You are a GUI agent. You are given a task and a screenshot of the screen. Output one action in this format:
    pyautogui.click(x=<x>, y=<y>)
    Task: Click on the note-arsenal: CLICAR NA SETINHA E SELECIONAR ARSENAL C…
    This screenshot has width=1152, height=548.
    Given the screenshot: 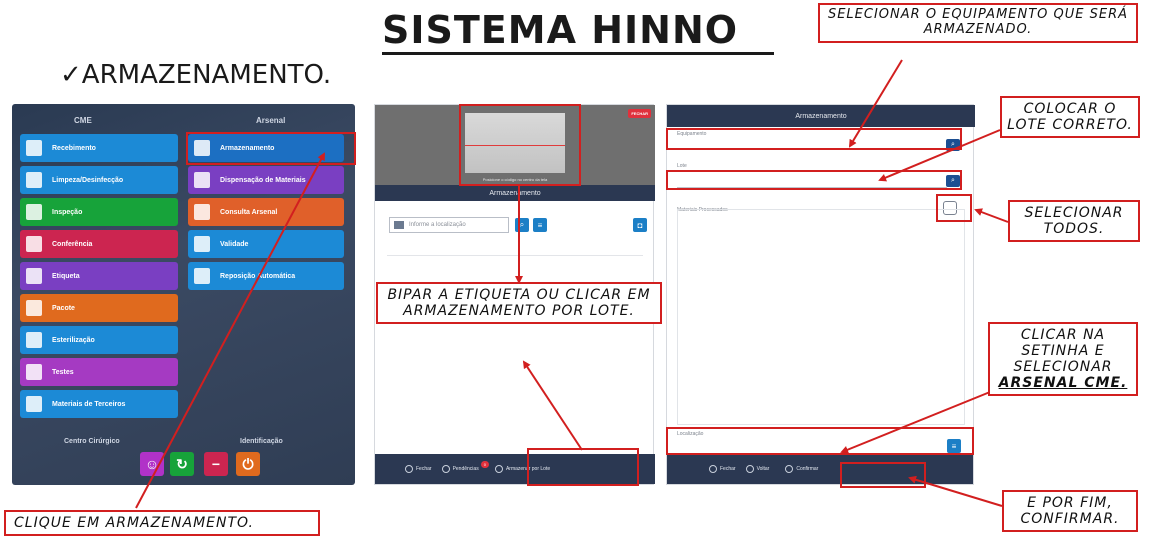 What is the action you would take?
    pyautogui.click(x=1063, y=359)
    